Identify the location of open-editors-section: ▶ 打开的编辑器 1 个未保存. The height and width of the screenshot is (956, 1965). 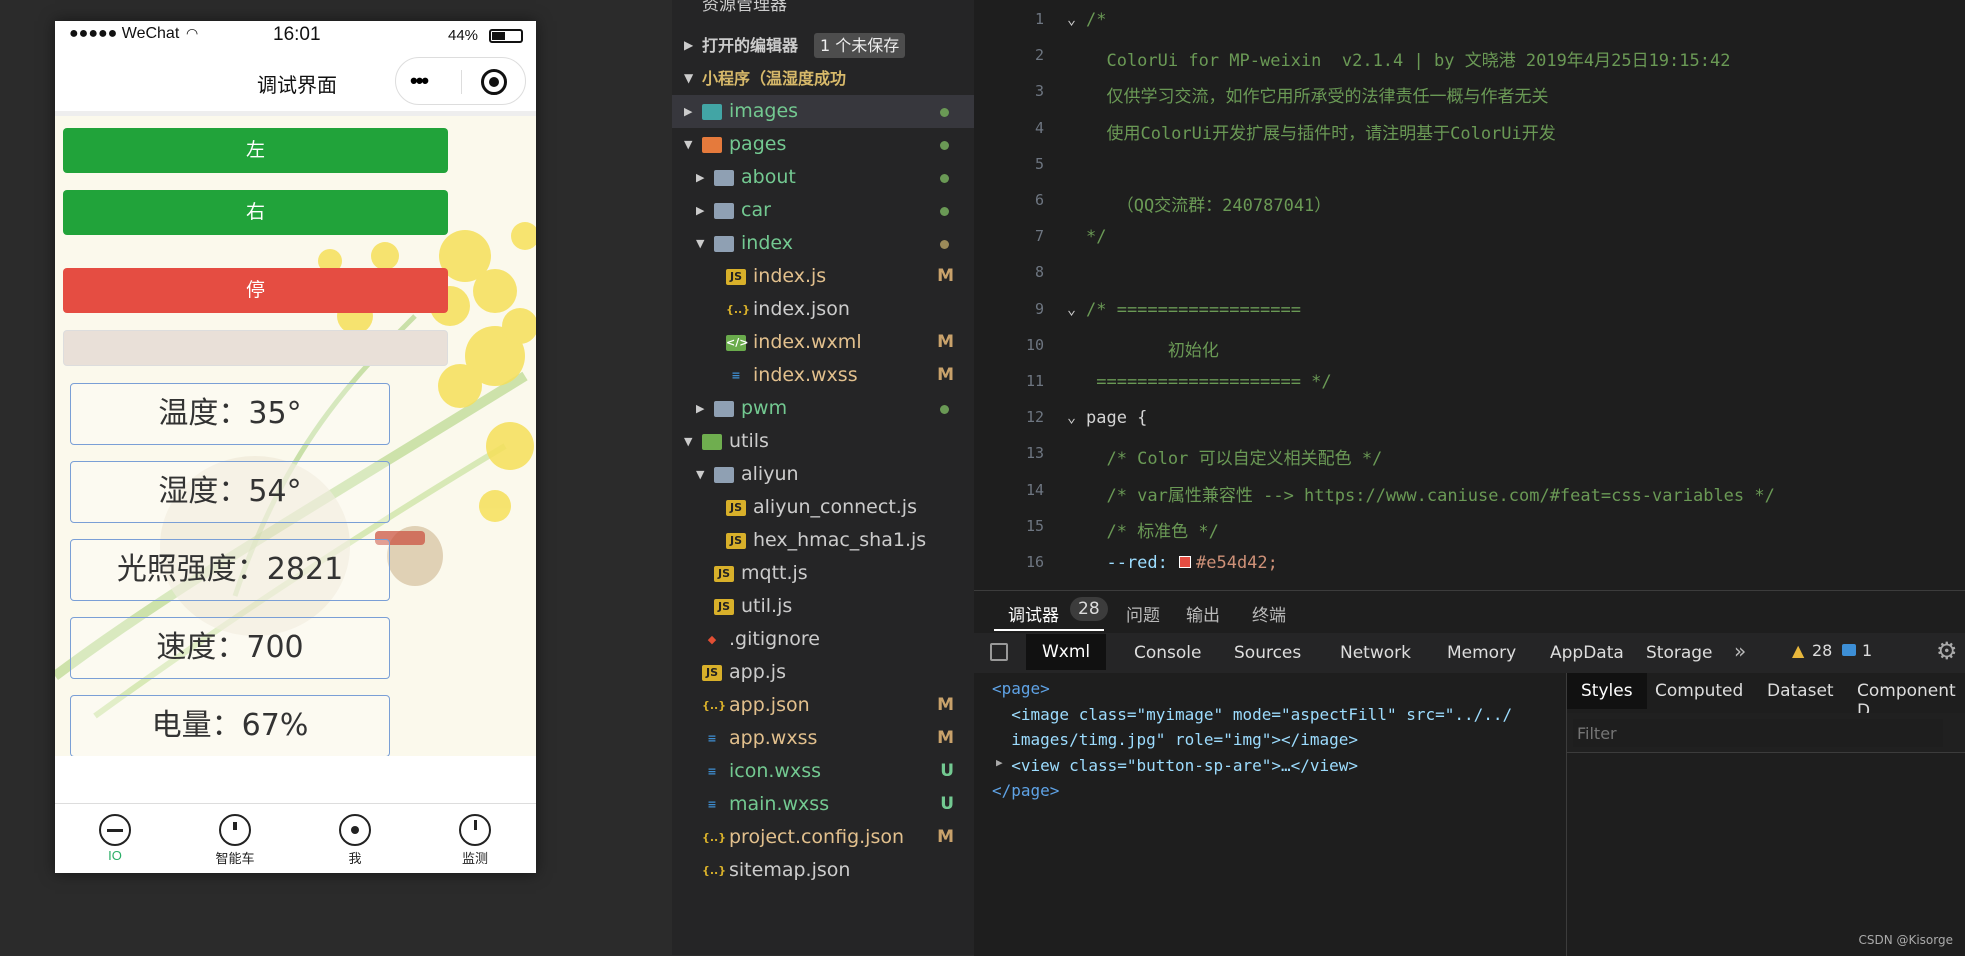
(823, 45).